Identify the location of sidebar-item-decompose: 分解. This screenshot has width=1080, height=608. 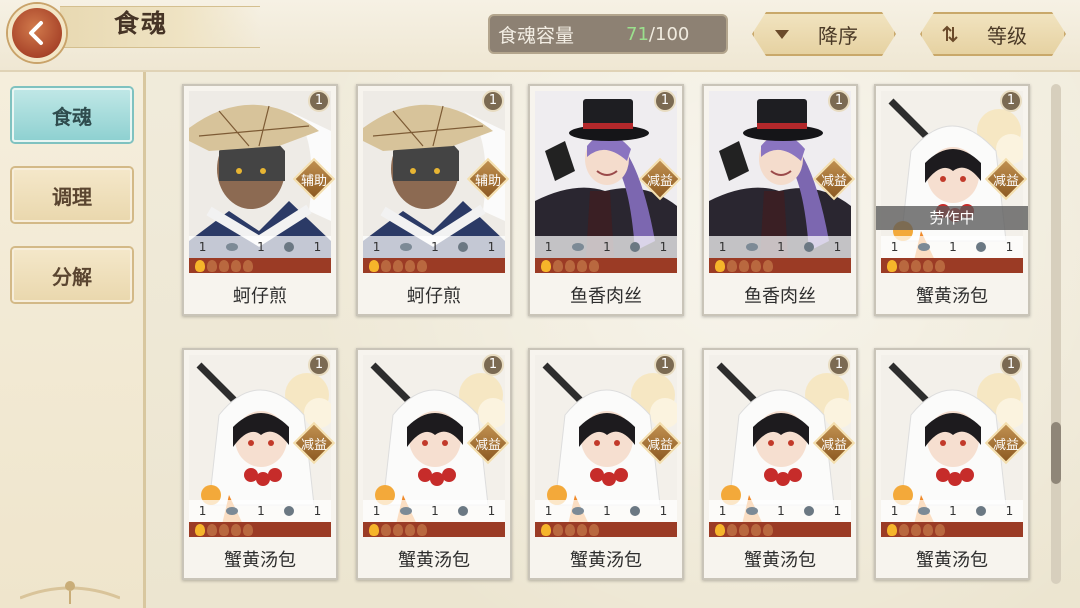
(72, 275).